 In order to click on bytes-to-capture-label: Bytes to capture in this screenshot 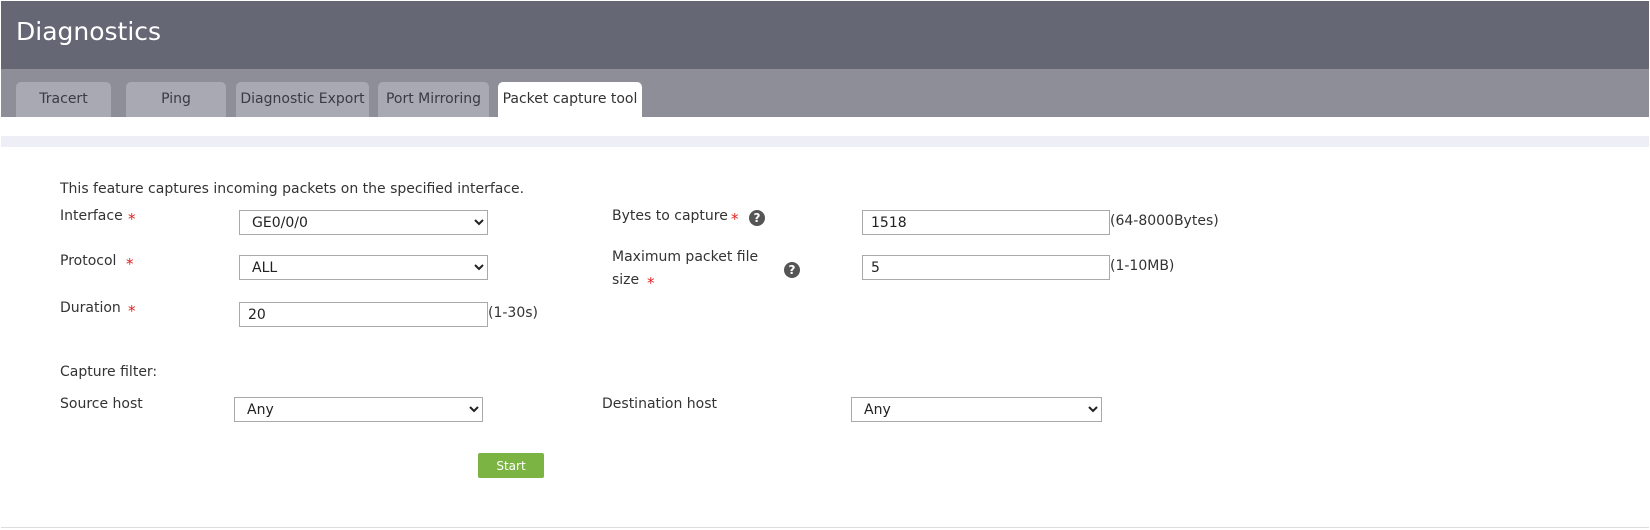, I will do `click(670, 216)`.